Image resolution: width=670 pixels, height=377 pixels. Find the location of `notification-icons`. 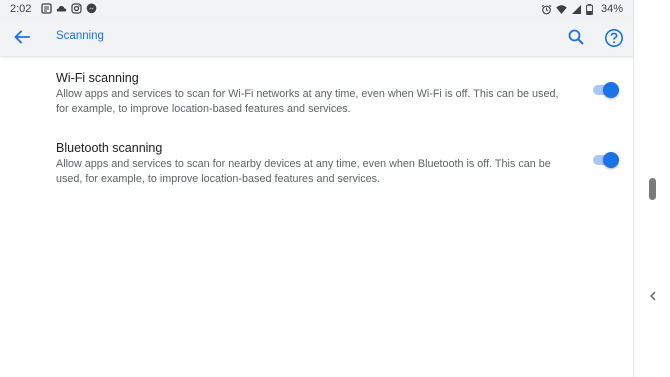

notification-icons is located at coordinates (69, 8).